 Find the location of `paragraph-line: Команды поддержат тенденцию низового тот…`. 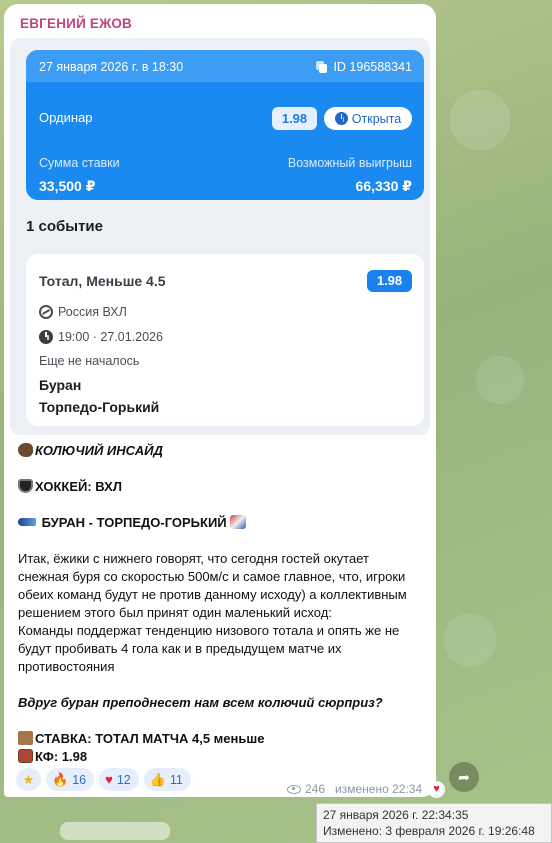

paragraph-line: Команды поддержат тенденцию низового тот… is located at coordinates (209, 630).